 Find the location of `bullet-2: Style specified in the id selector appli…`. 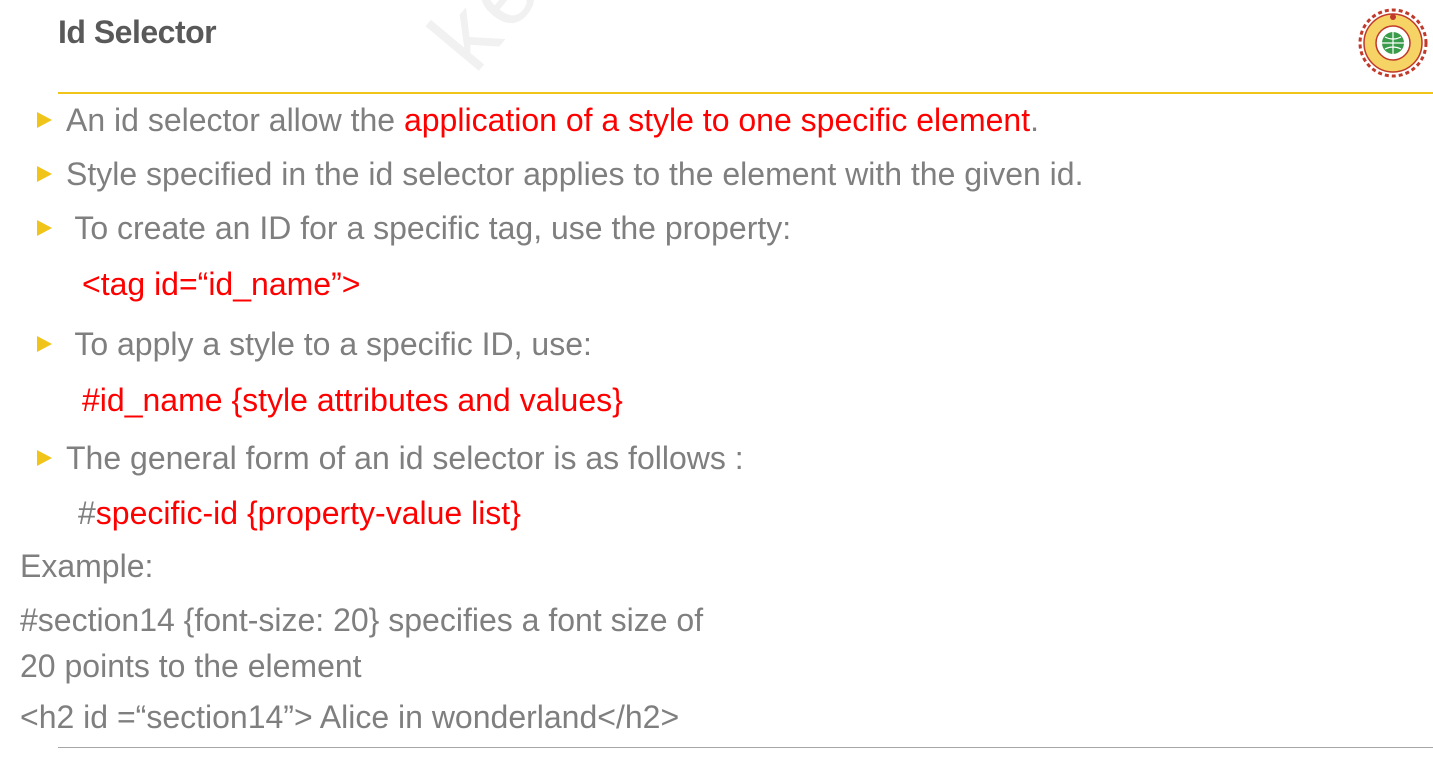

bullet-2: Style specified in the id selector appli… is located at coordinates (575, 174).